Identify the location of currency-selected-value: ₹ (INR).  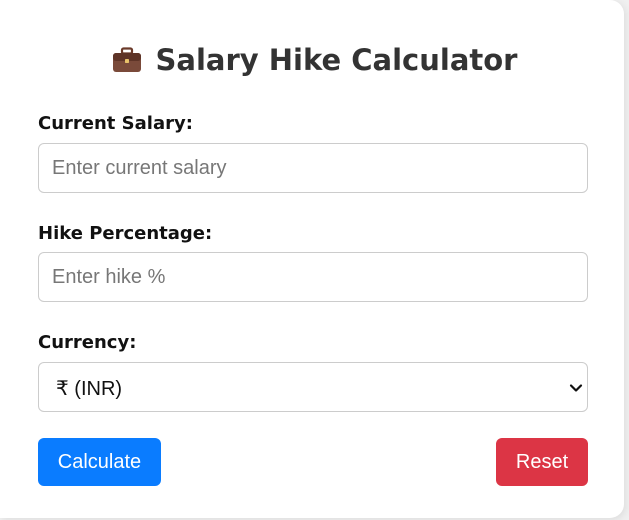
(89, 389).